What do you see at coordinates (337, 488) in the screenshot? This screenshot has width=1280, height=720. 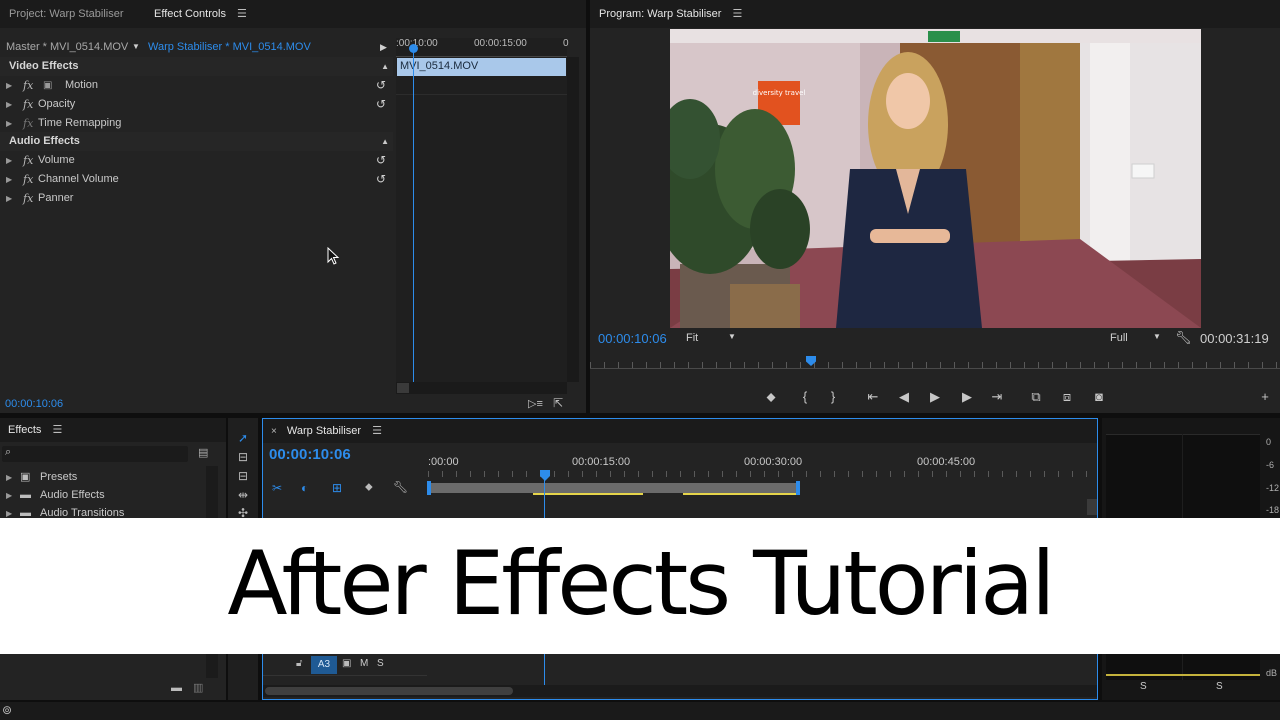 I see `add-marker-icon: ⊞` at bounding box center [337, 488].